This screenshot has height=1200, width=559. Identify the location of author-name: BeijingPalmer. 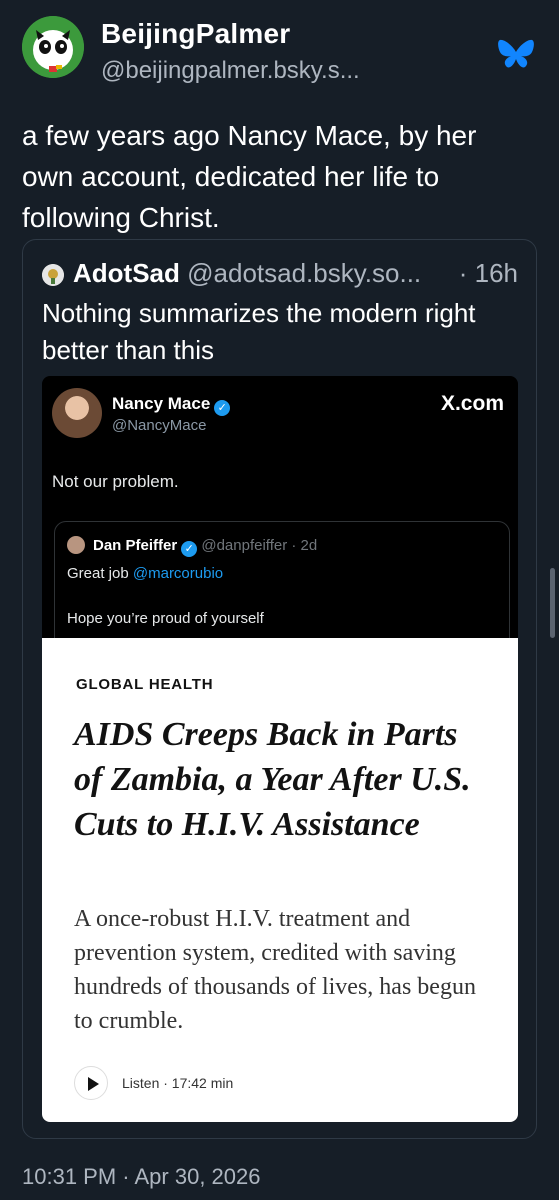
(195, 34).